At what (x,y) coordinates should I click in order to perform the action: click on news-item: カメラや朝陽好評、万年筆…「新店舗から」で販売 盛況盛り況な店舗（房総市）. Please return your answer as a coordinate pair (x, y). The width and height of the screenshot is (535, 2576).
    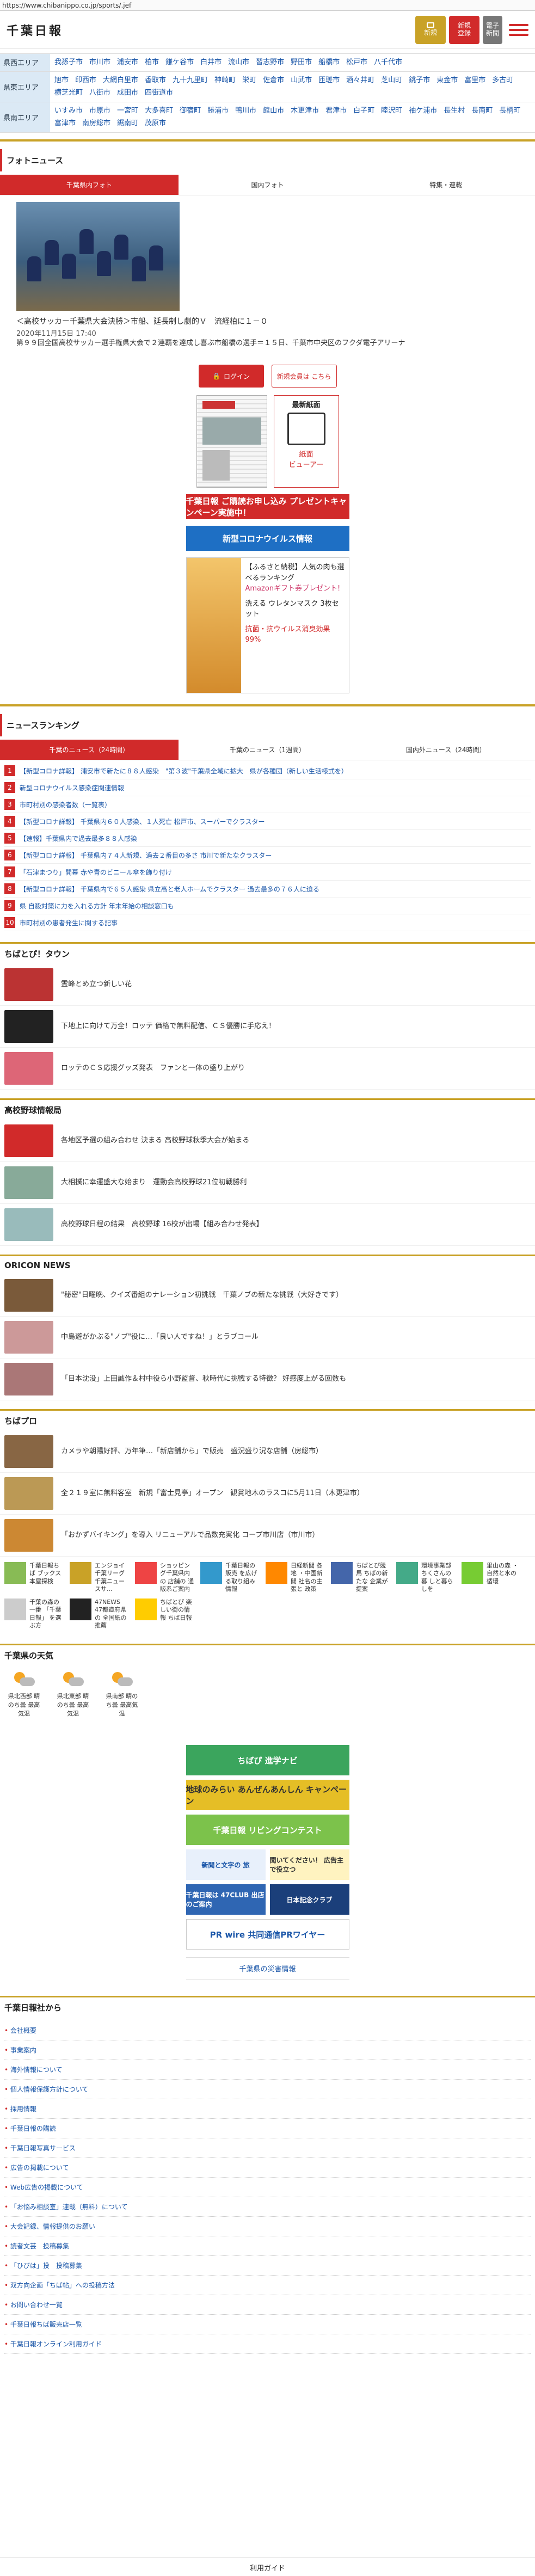
    Looking at the image, I should click on (267, 1452).